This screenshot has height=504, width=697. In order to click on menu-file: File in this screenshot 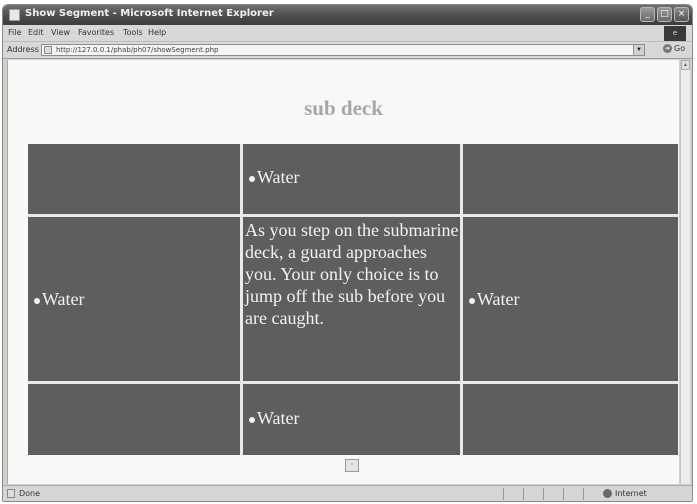, I will do `click(14, 32)`.